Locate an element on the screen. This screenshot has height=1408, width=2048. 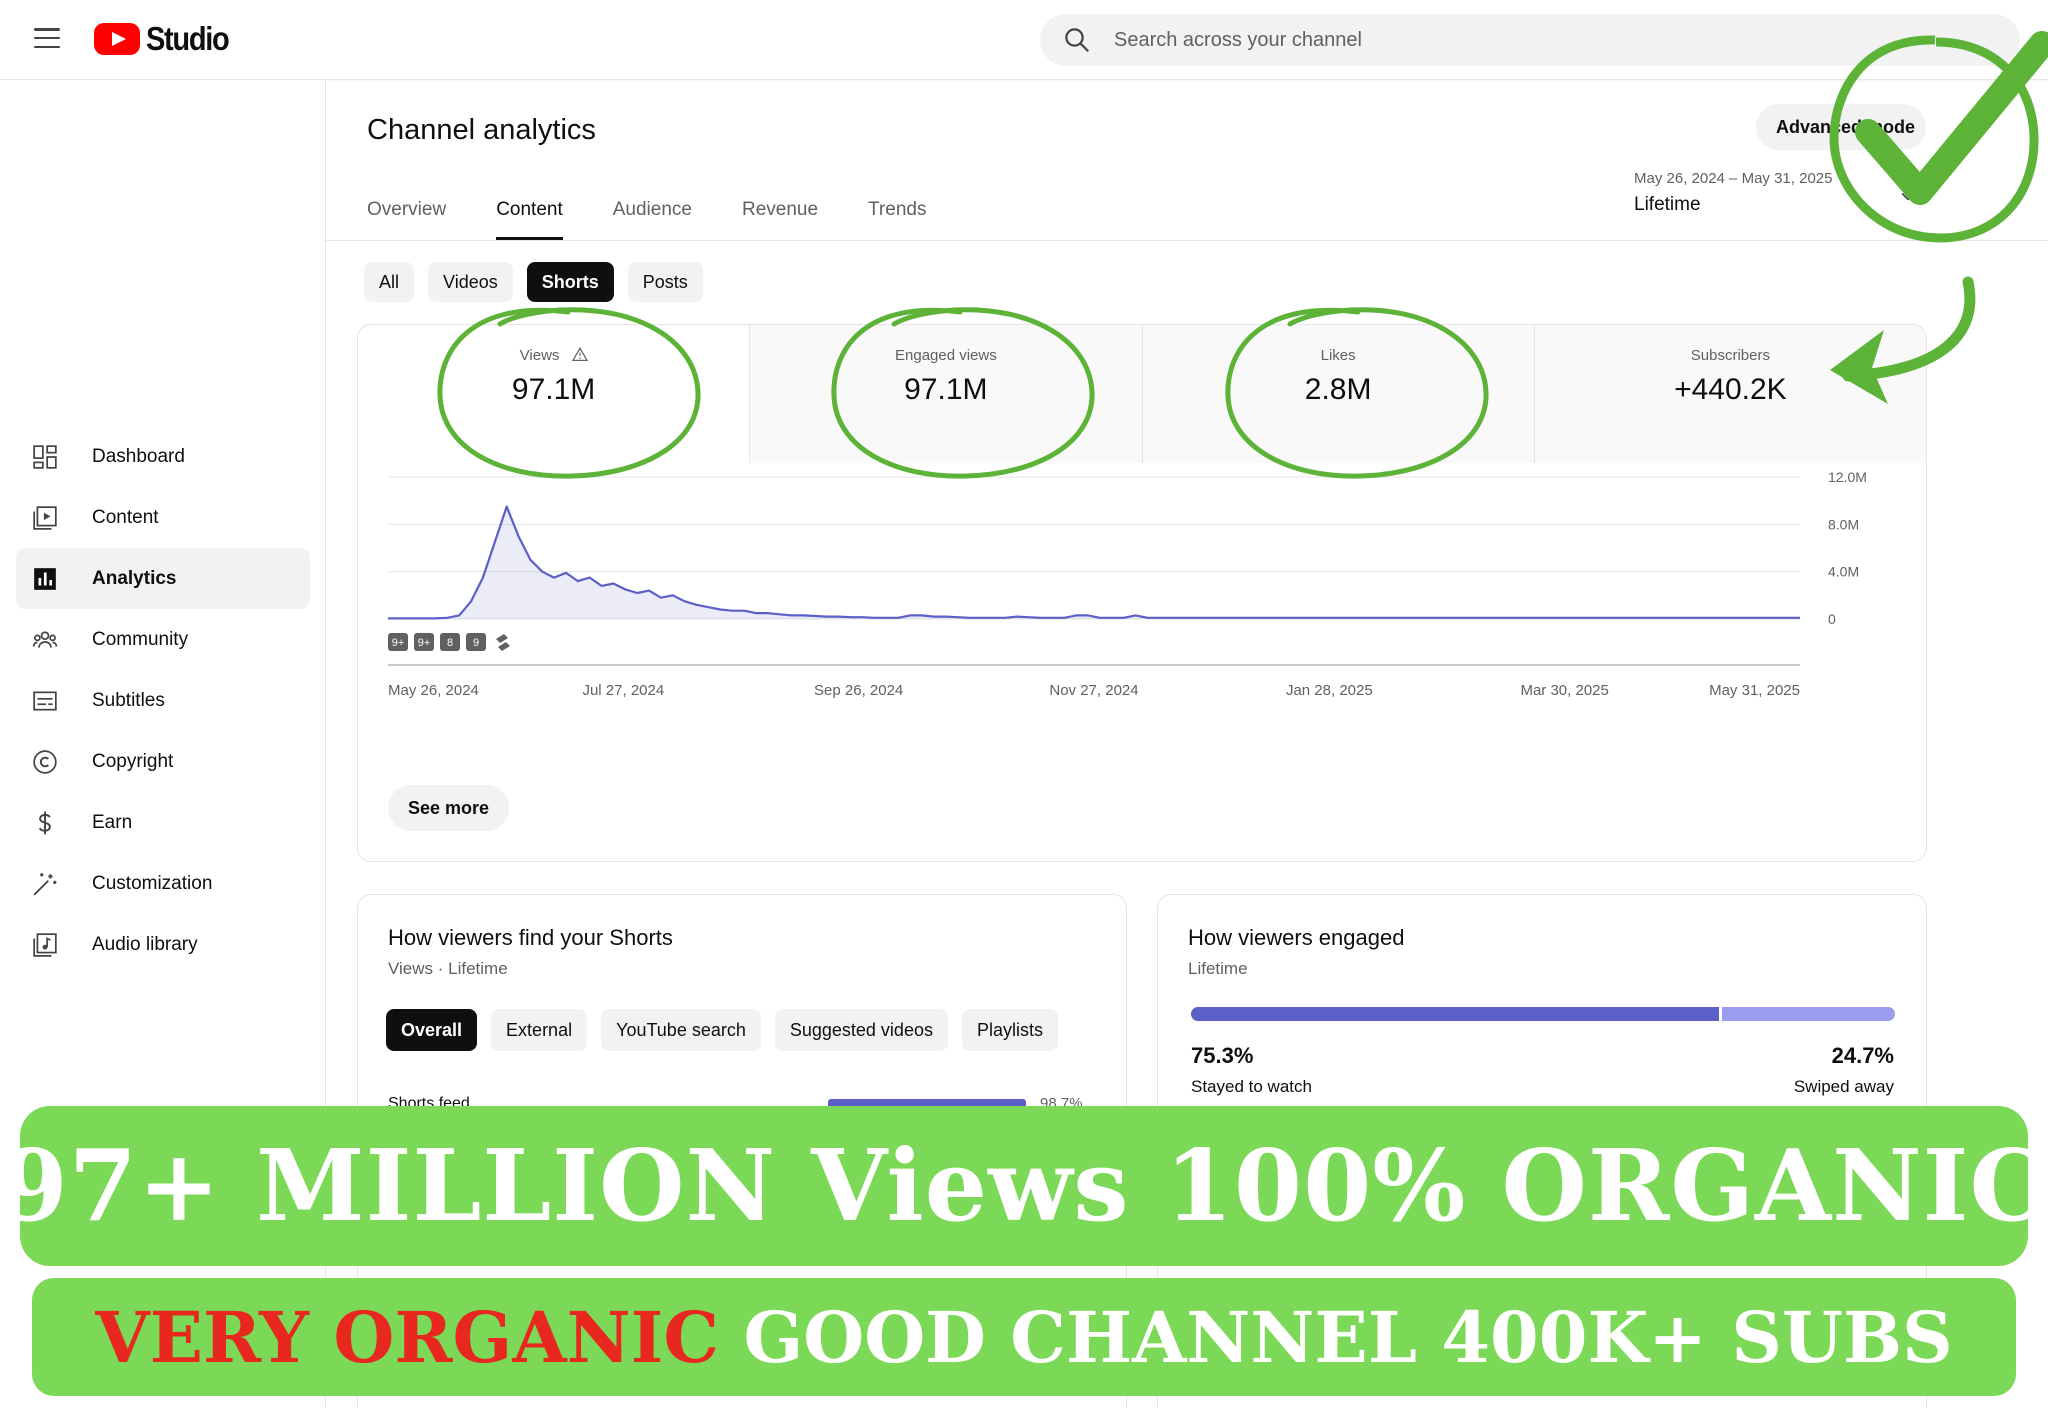
subtitles-icon is located at coordinates (45, 701).